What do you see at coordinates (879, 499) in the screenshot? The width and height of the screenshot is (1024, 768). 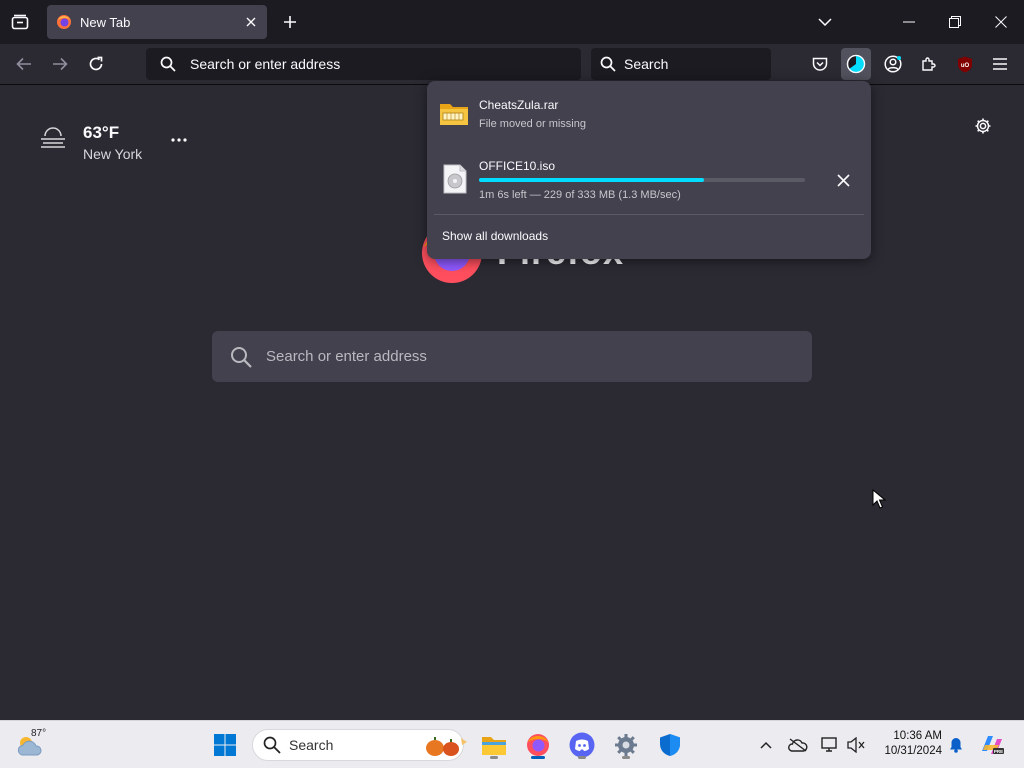 I see `mouse-cursor-icon` at bounding box center [879, 499].